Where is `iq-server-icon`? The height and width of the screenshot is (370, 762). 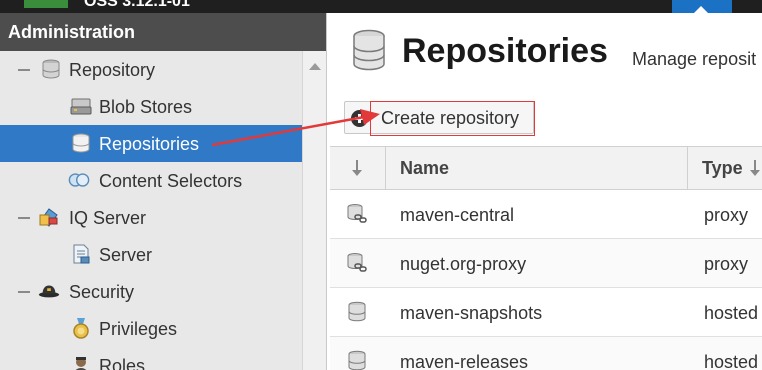 iq-server-icon is located at coordinates (48, 217).